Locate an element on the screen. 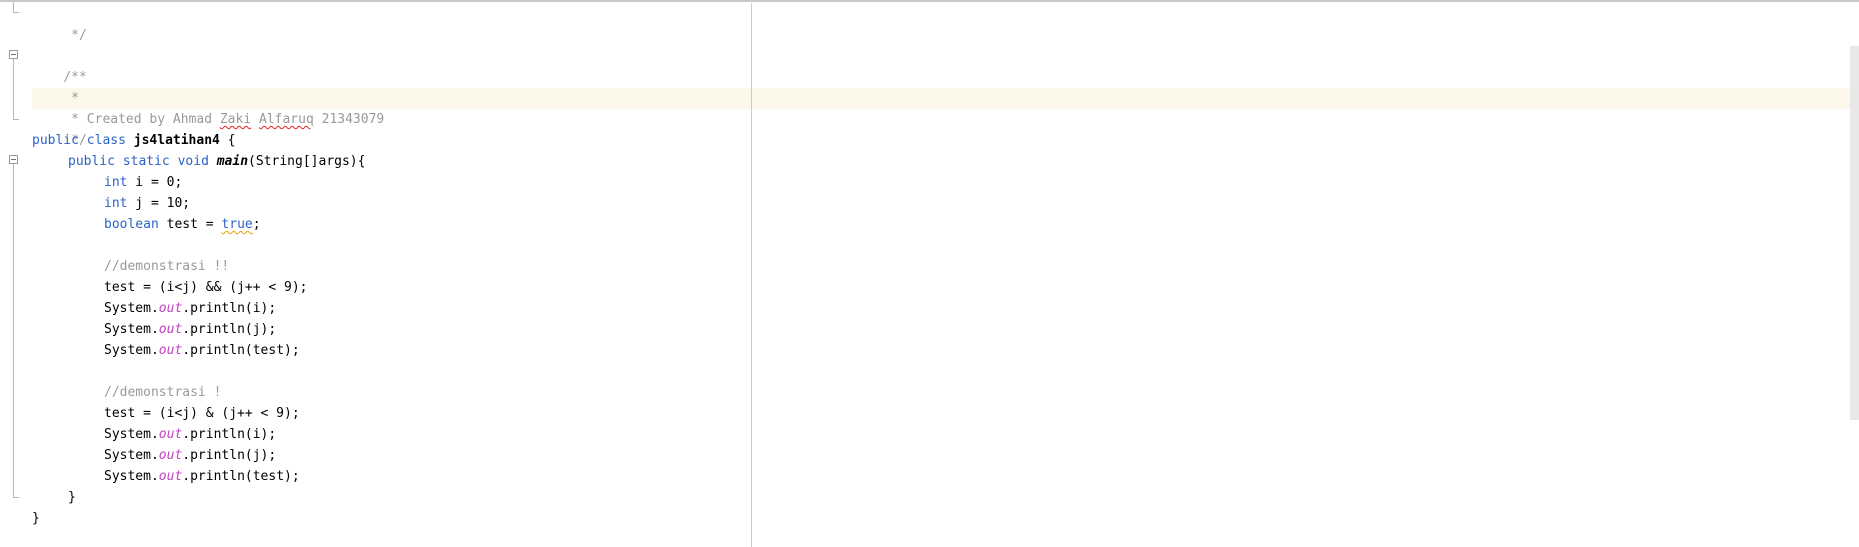 The width and height of the screenshot is (1859, 547). vertical-scrollbar is located at coordinates (1854, 233).